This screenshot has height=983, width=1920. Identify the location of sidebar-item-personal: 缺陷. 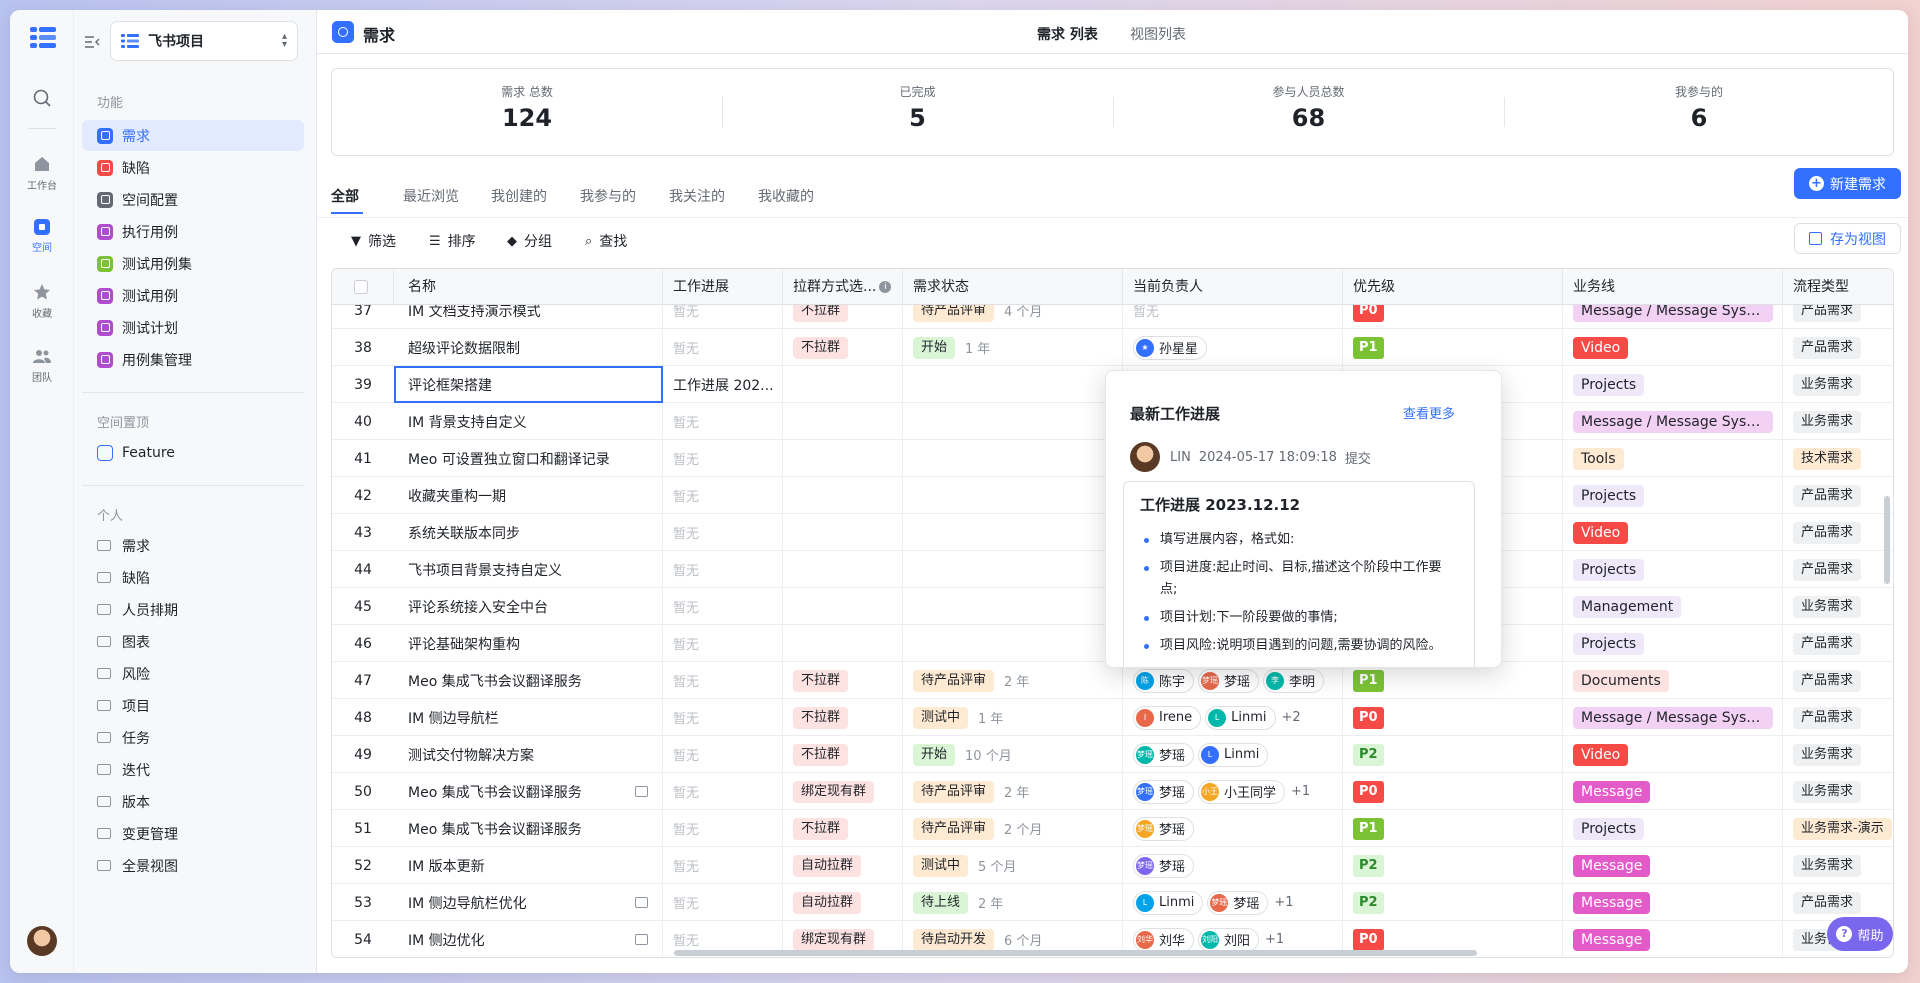
(193, 577).